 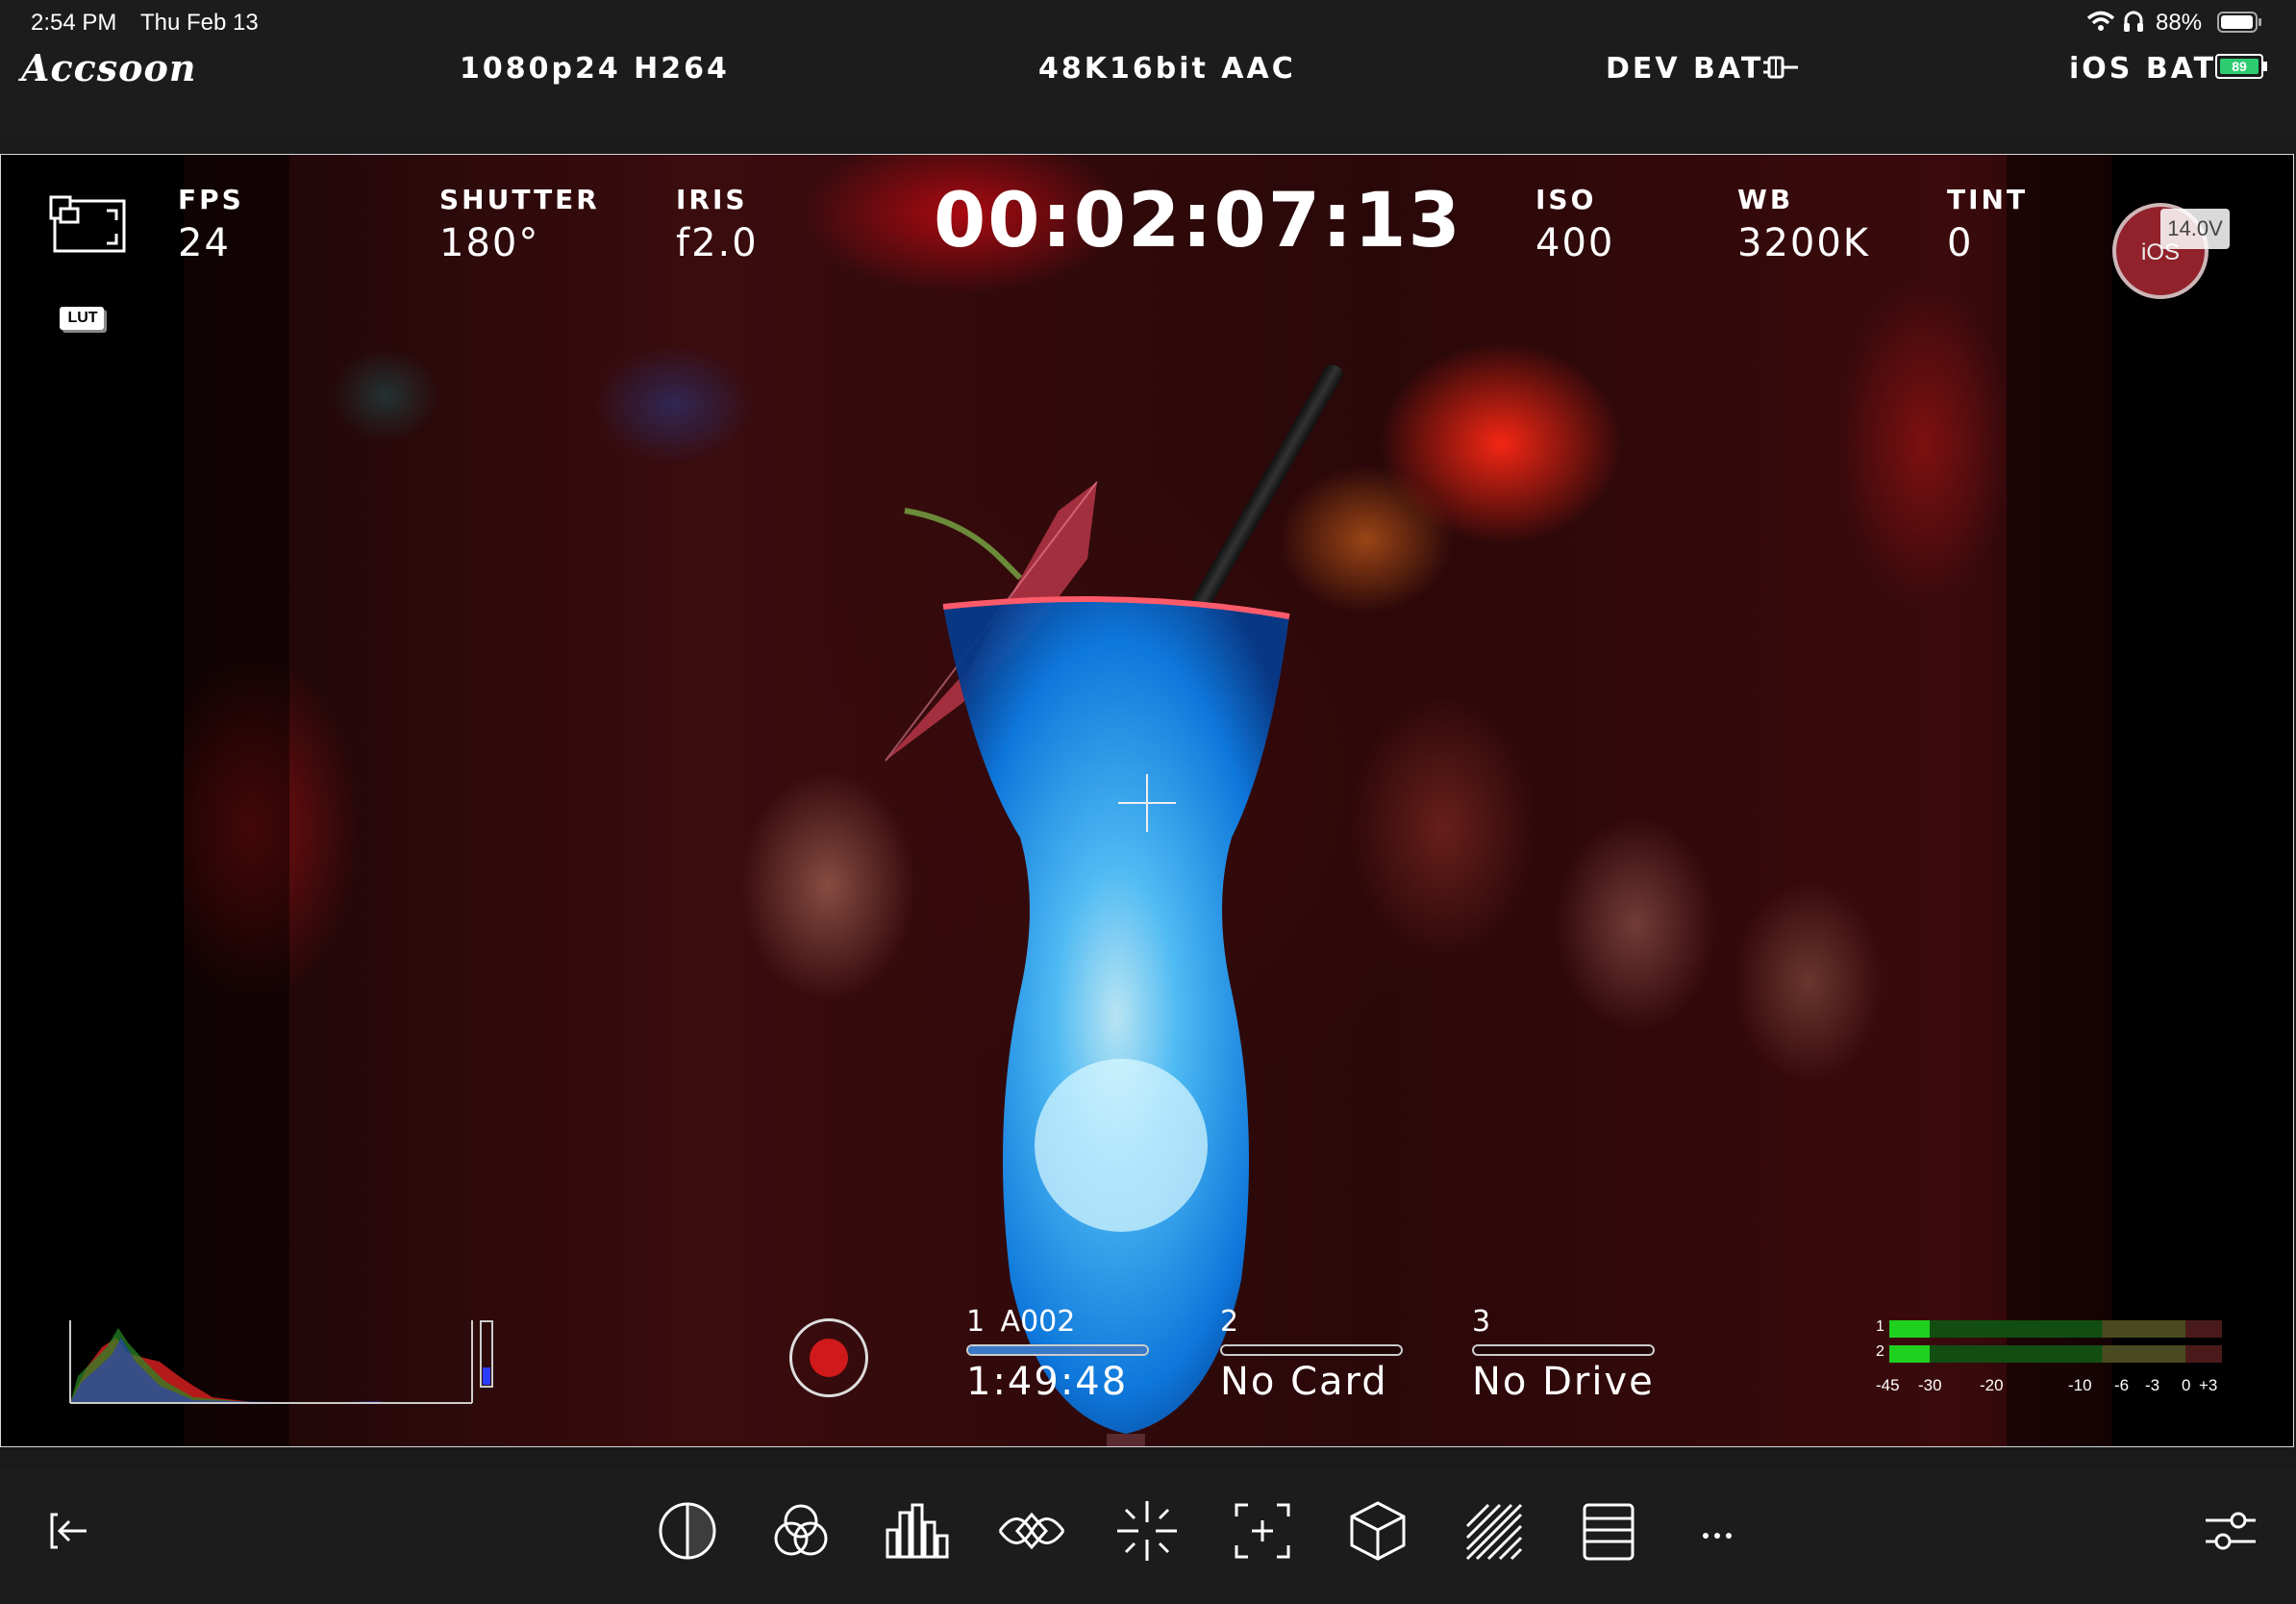 I want to click on lut-badge: LUT, so click(x=84, y=320).